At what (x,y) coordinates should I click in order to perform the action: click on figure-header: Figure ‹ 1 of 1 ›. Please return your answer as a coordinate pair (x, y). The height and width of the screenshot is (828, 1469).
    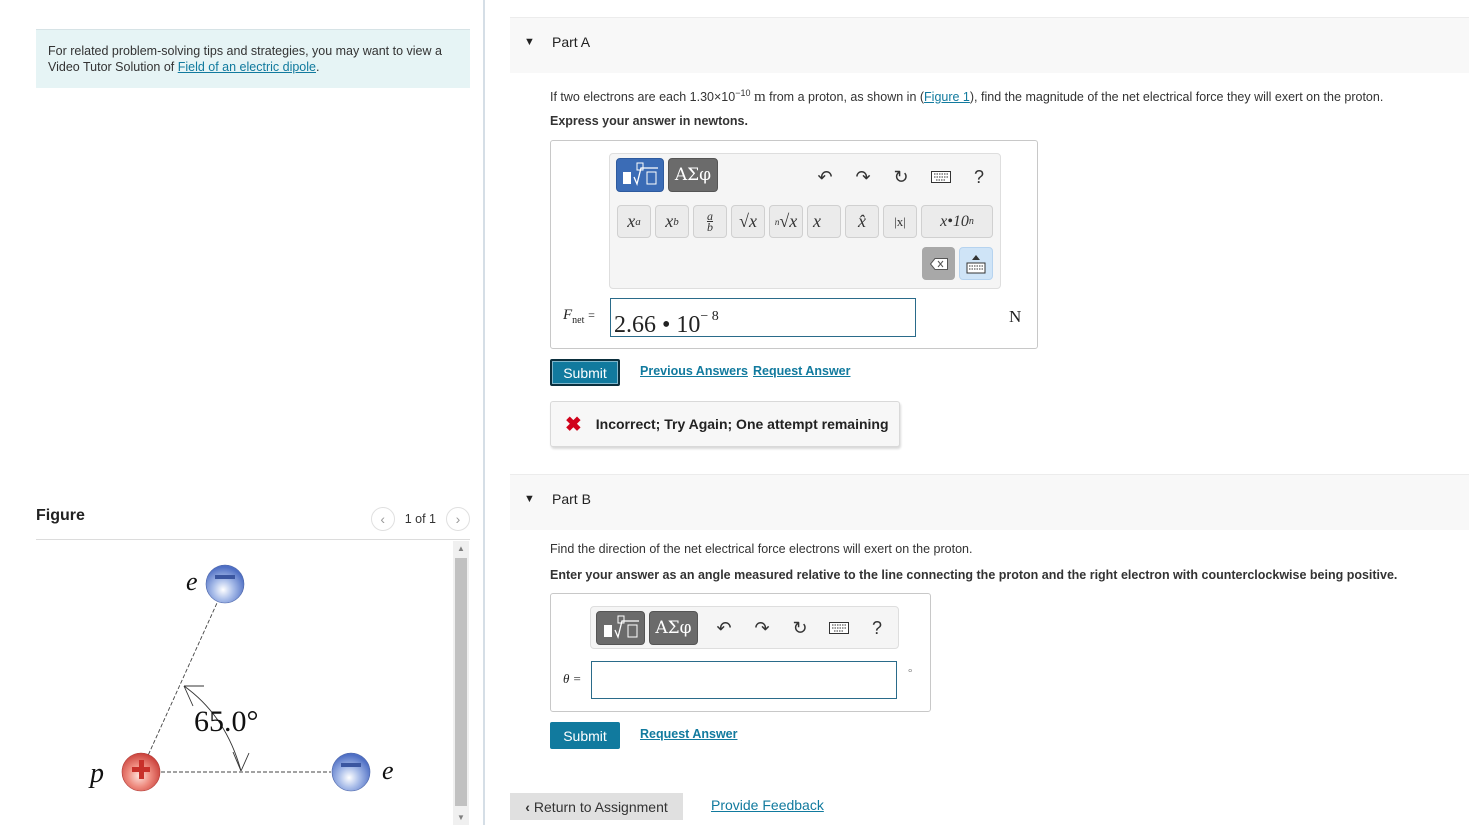
    Looking at the image, I should click on (253, 522).